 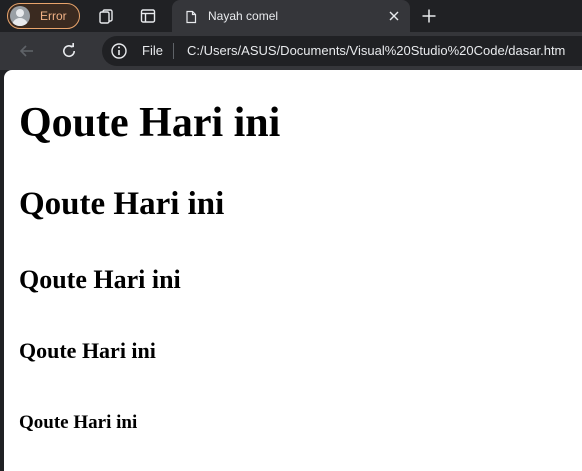 I want to click on heading-3: Qoute Hari ini, so click(x=100, y=279).